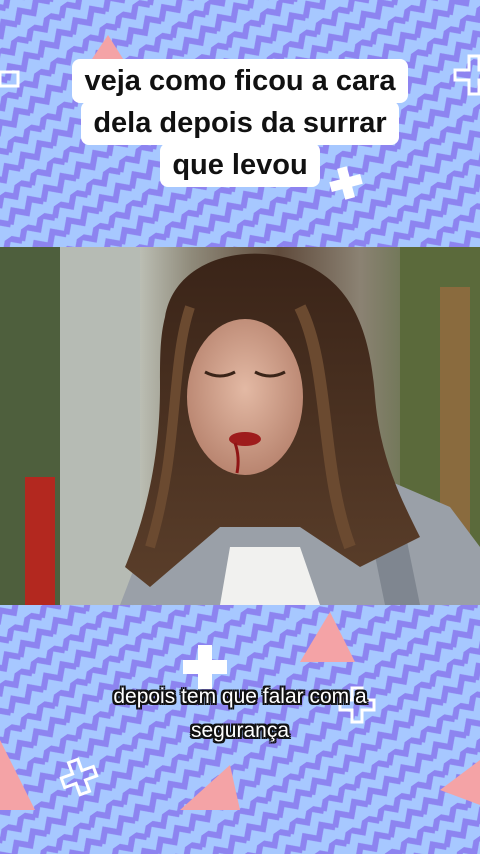 Image resolution: width=480 pixels, height=854 pixels. Describe the element at coordinates (240, 696) in the screenshot. I see `subtitle-line: depois tem que falar com a` at that location.